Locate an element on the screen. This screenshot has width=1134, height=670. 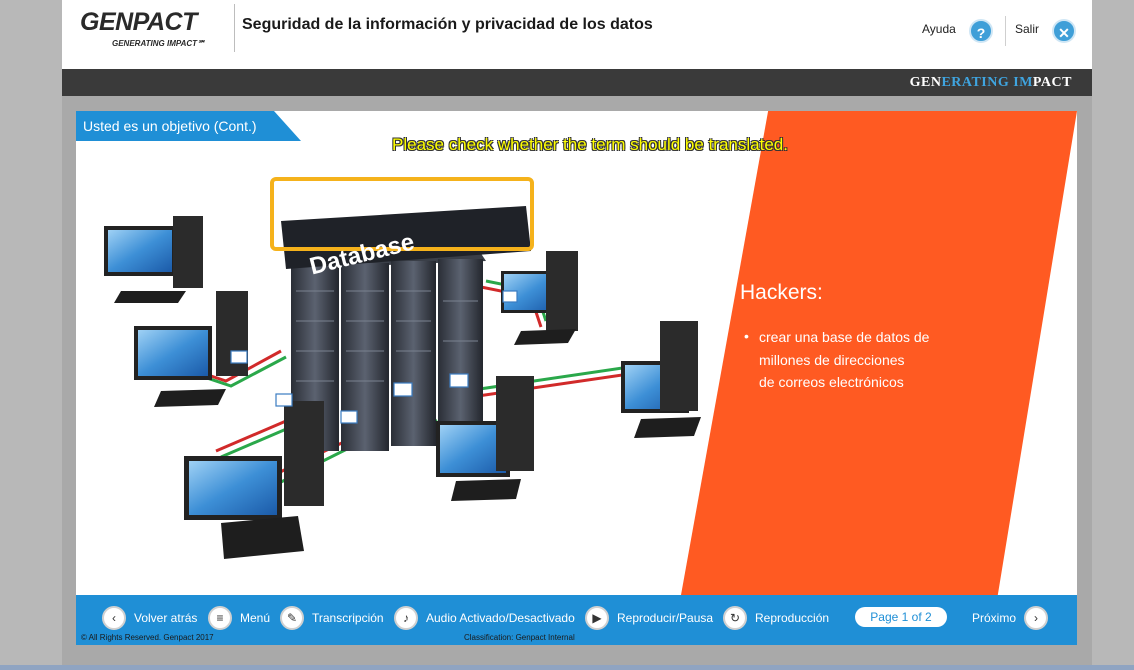
back-button: ‹ Volver atrás is located at coordinates (149, 618).